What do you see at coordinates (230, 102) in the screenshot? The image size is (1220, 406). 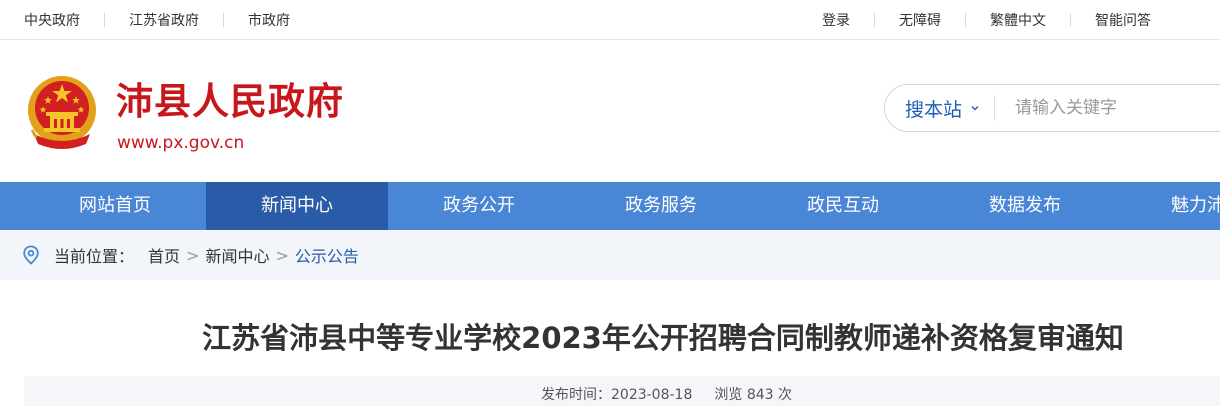 I see `site-title: 沛县人民政府` at bounding box center [230, 102].